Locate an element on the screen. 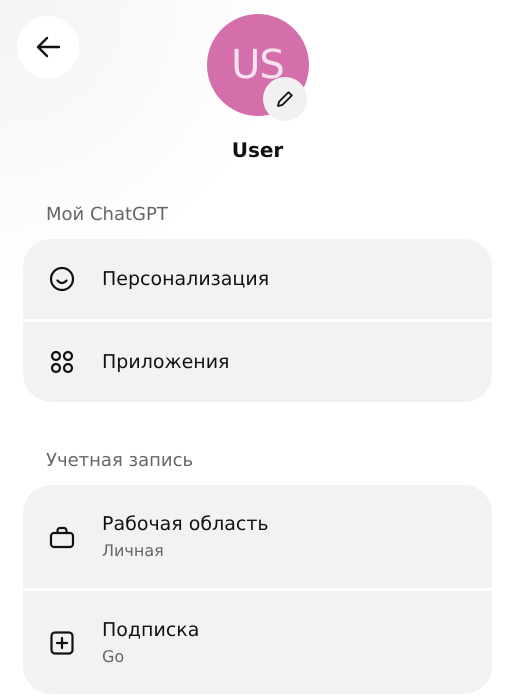  item-subtitle: Go is located at coordinates (114, 656).